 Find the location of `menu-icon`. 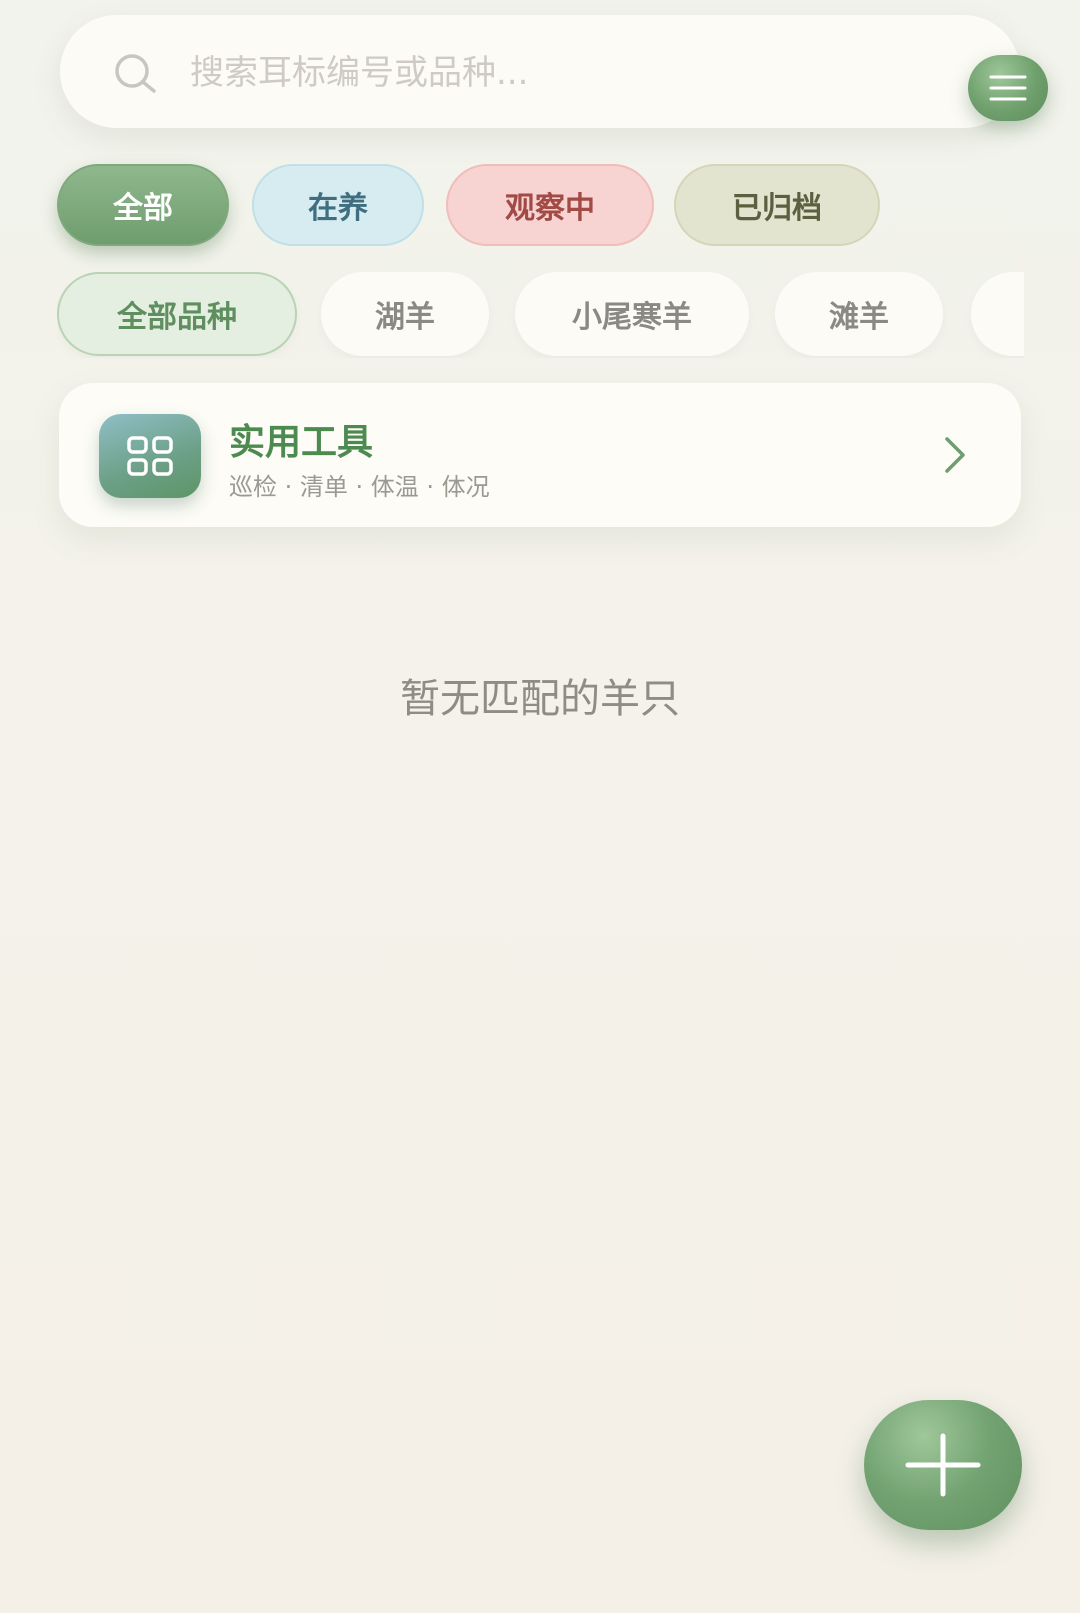

menu-icon is located at coordinates (1008, 88).